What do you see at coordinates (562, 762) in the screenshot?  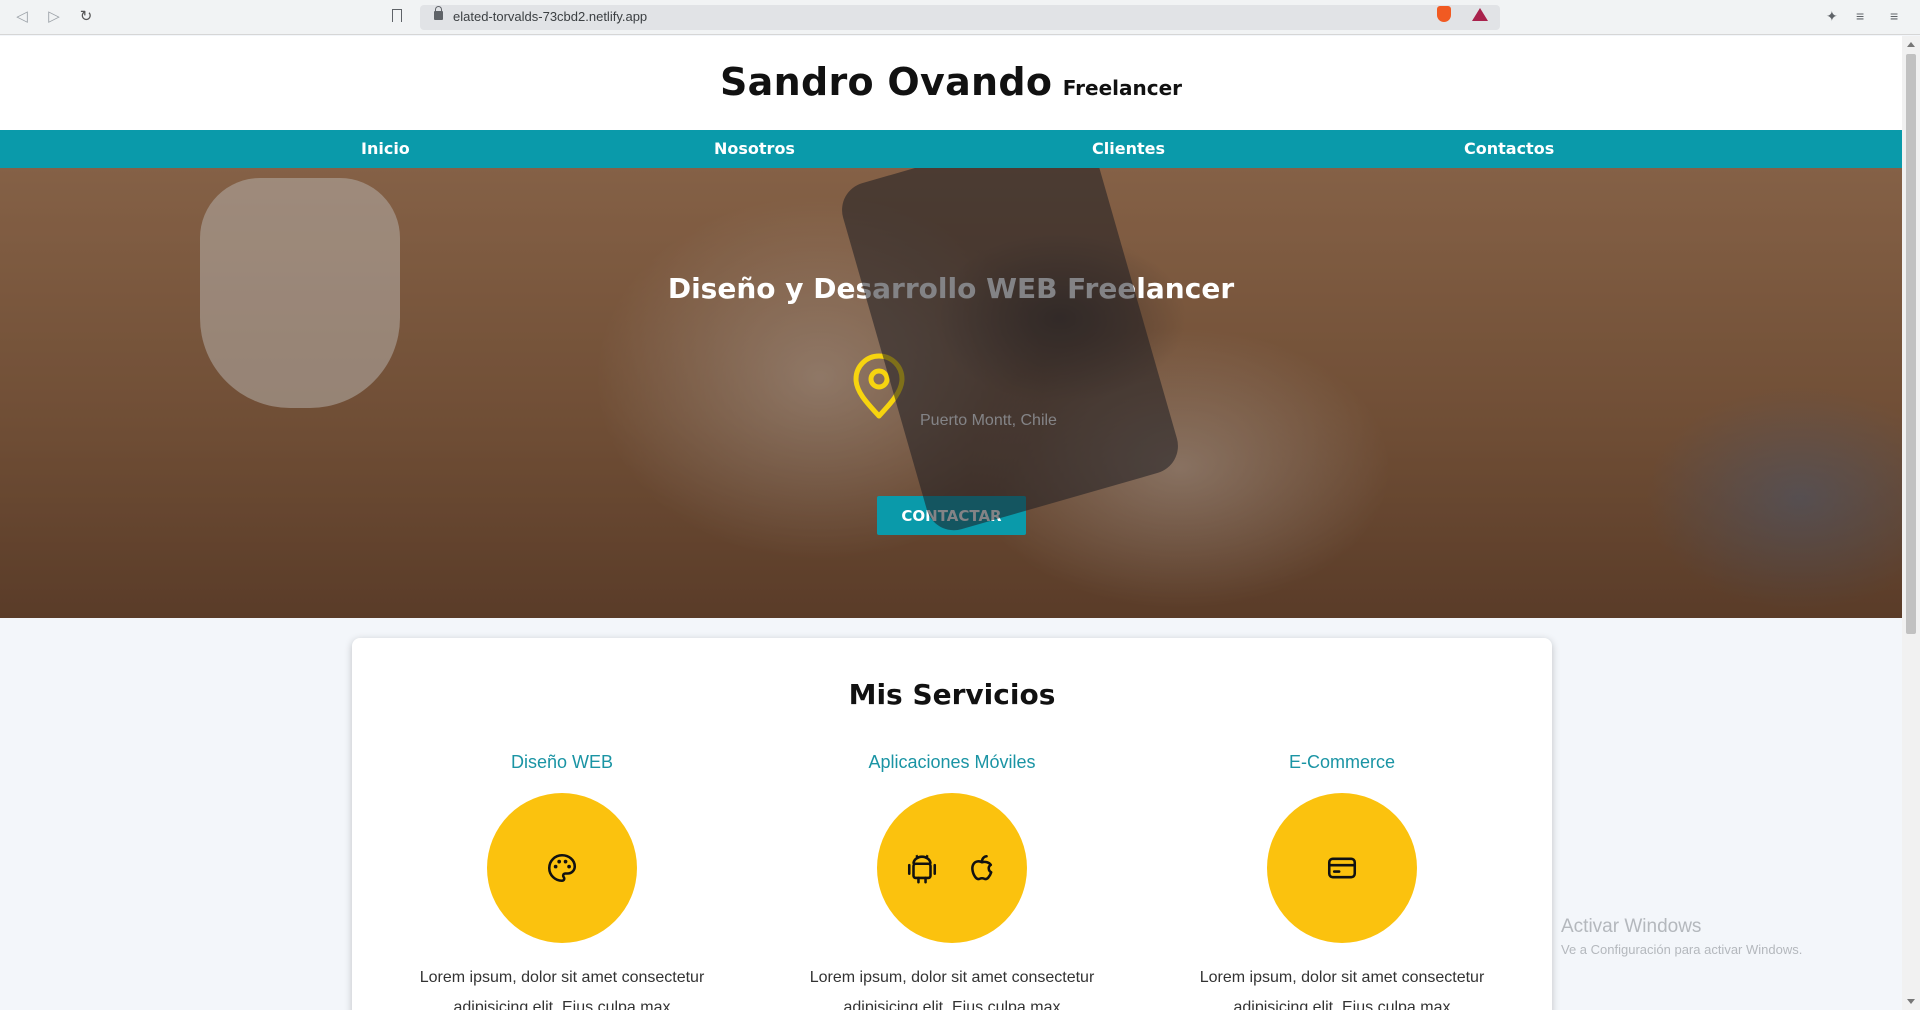 I see `service-name: Diseño WEB` at bounding box center [562, 762].